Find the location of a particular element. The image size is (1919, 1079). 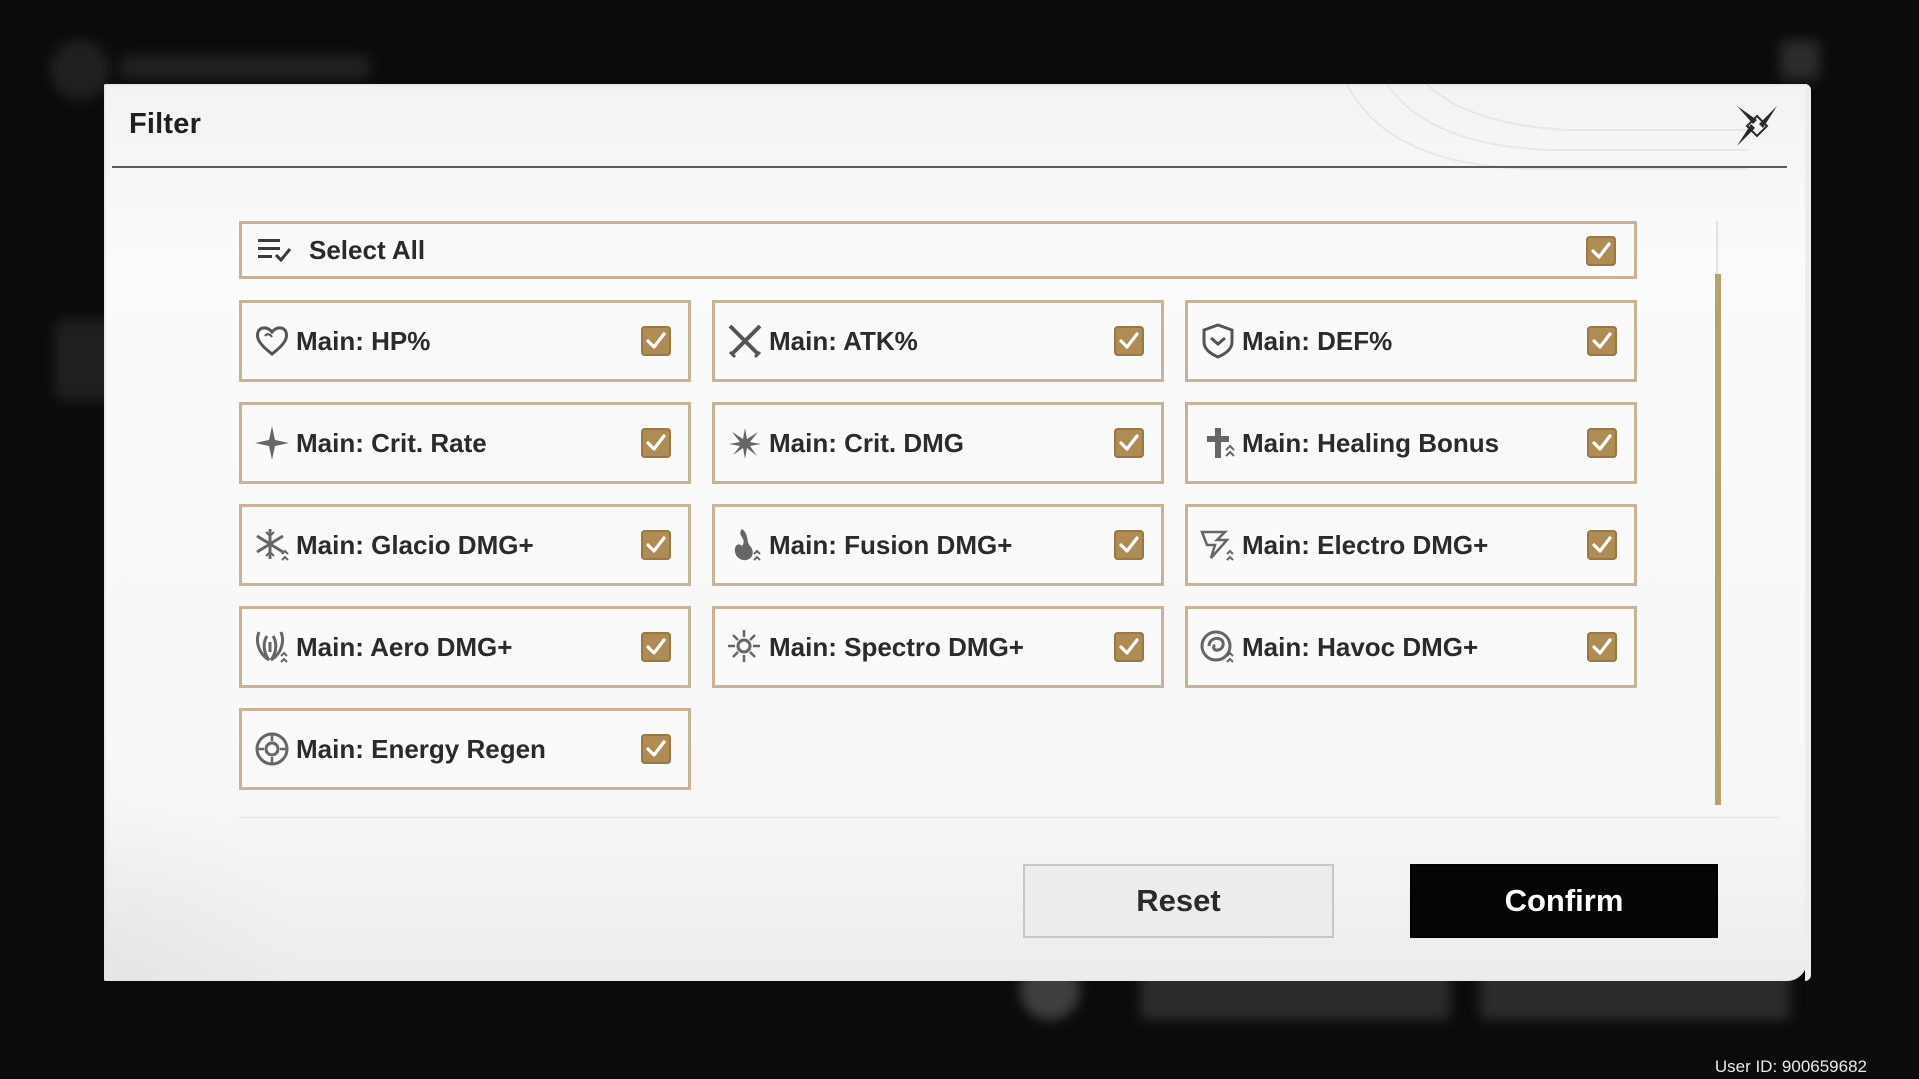

close-x-icon is located at coordinates (1757, 126).